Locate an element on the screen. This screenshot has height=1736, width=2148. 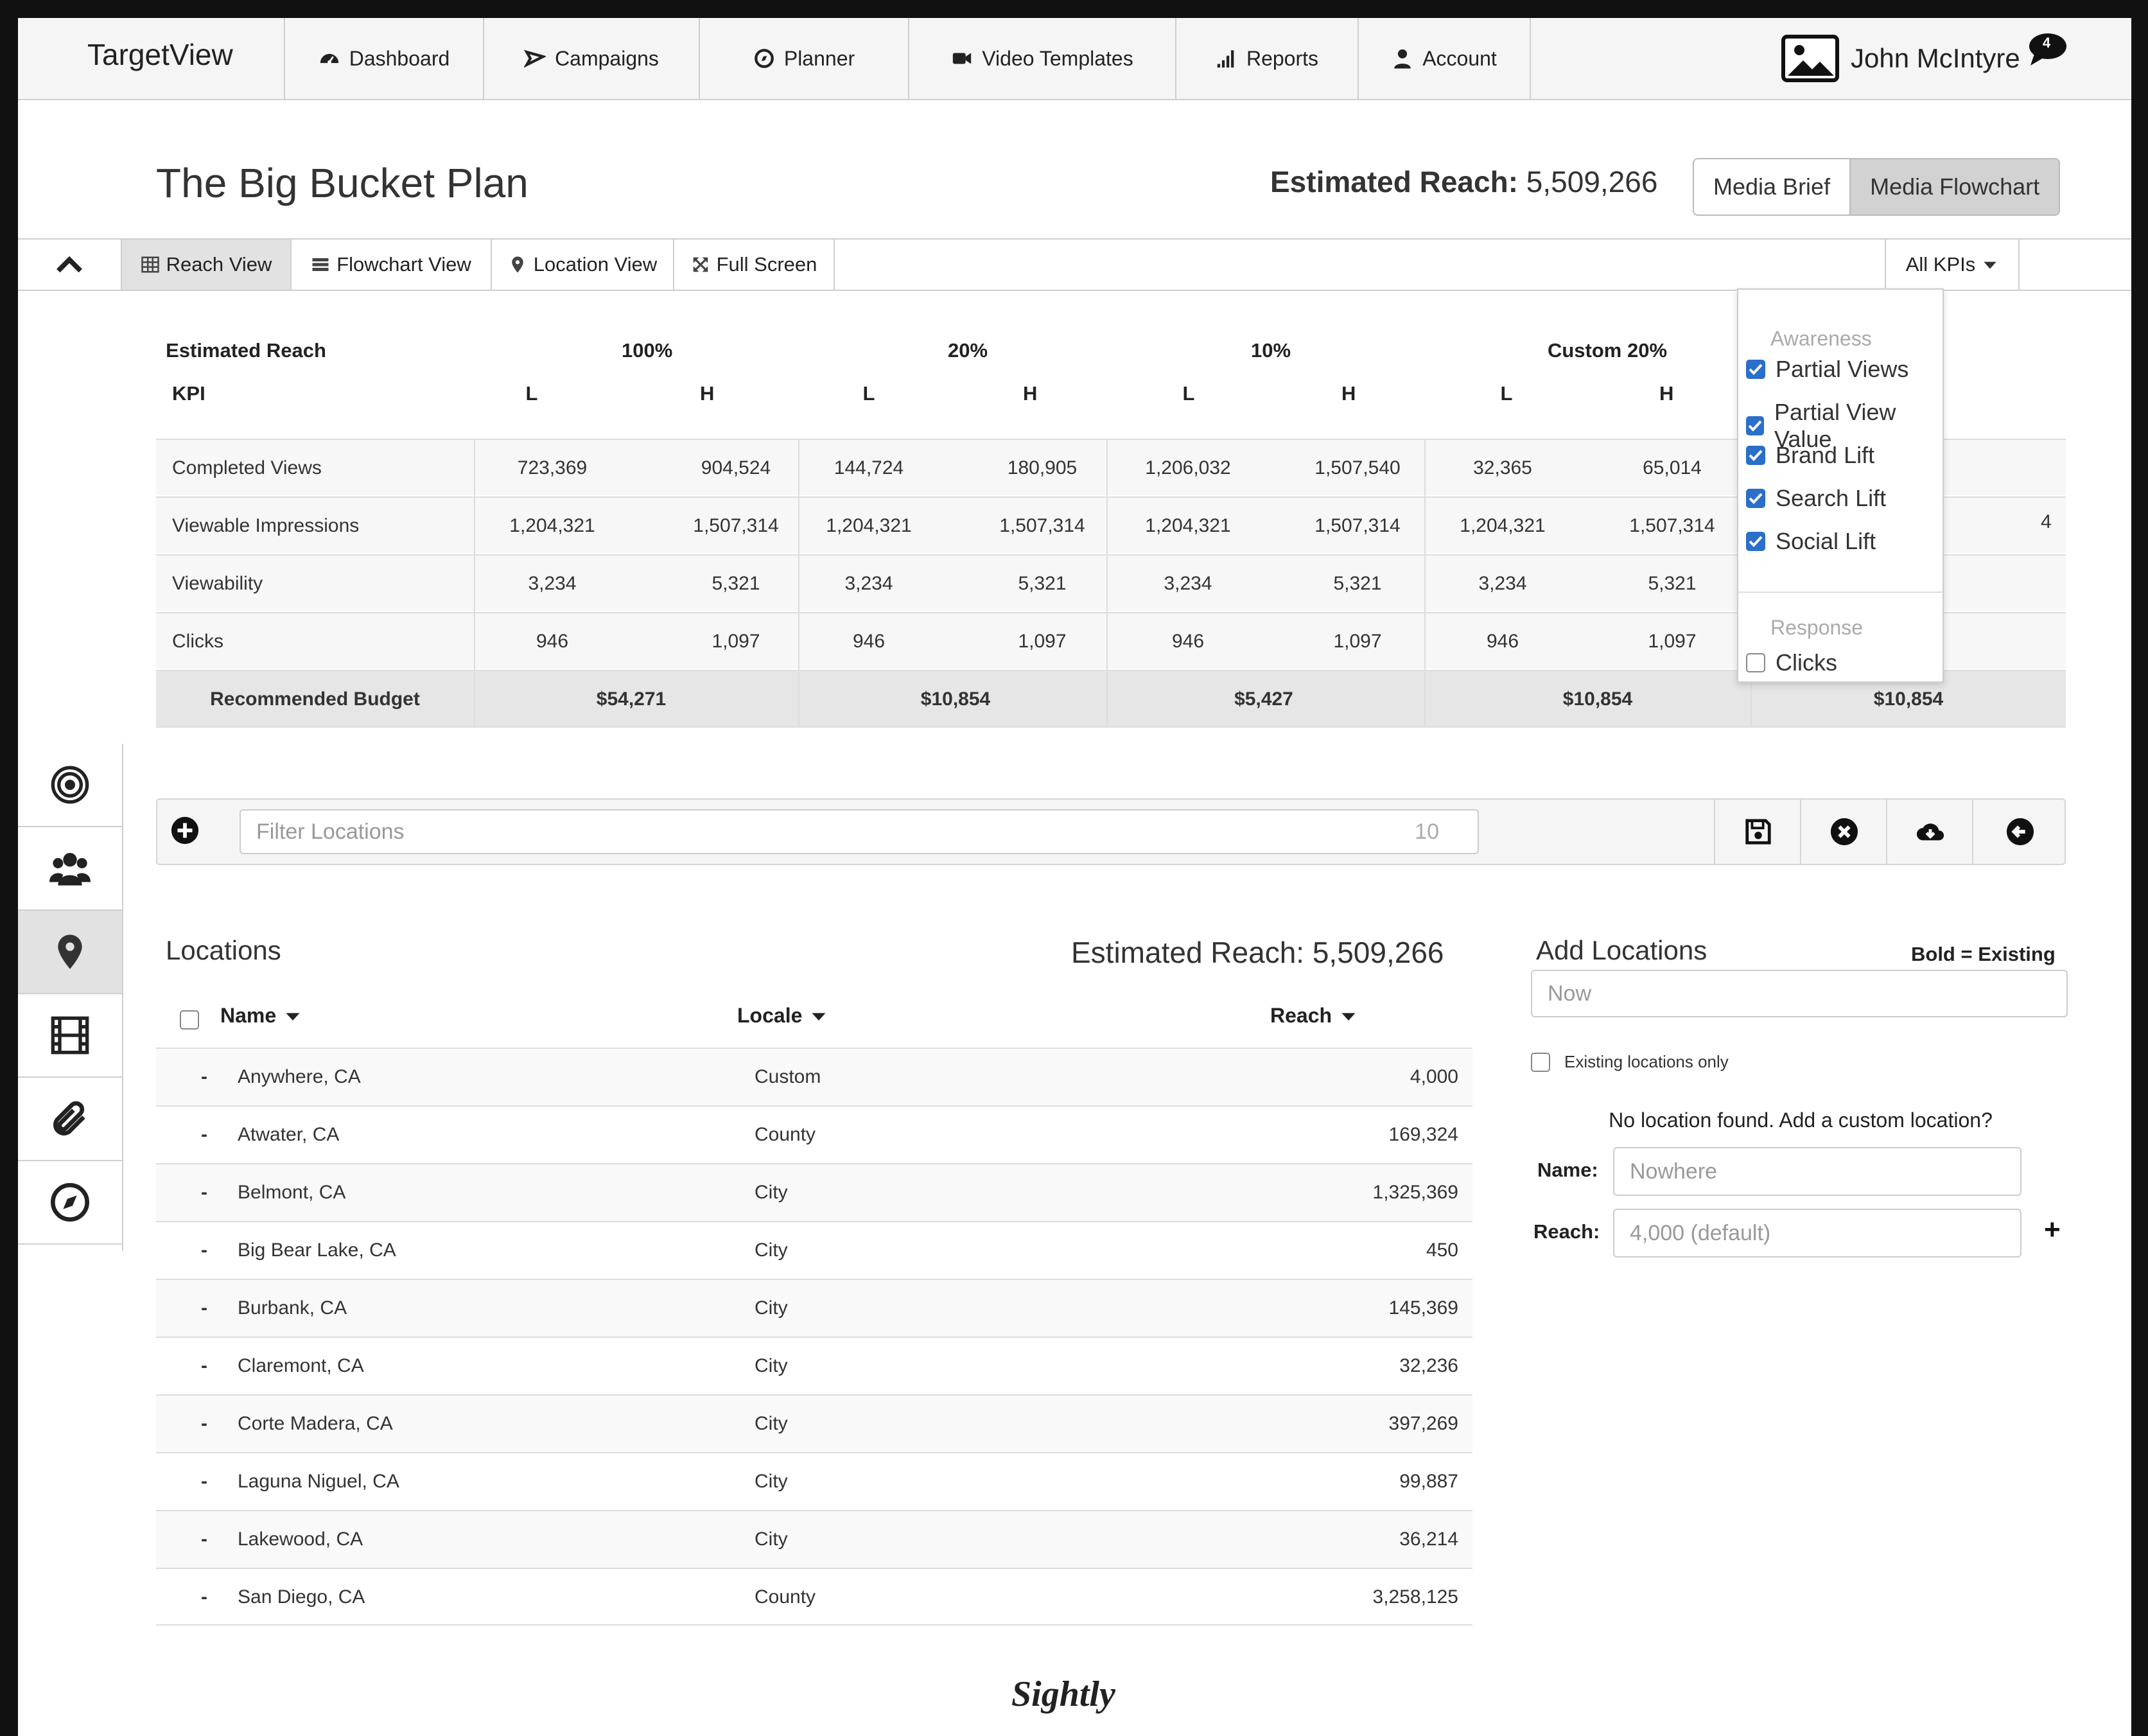
media-brief-button: Media Brief is located at coordinates (1772, 187).